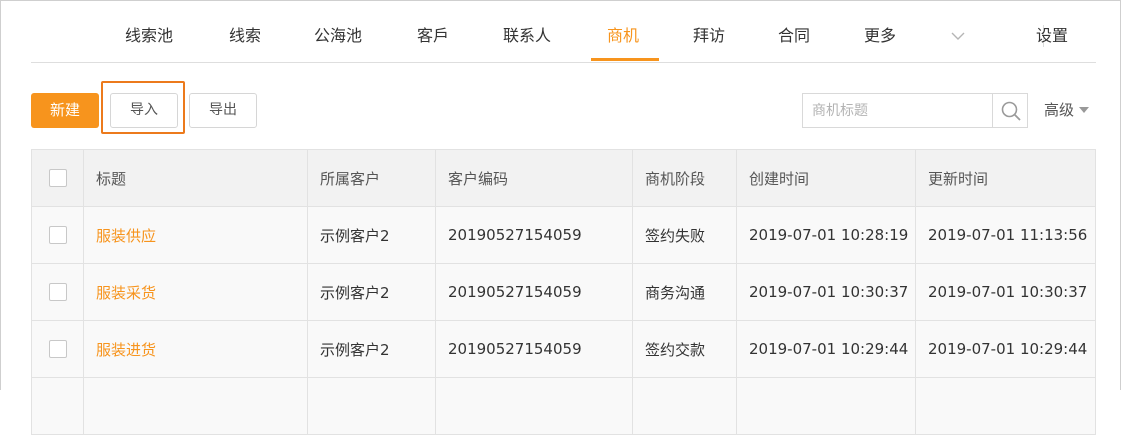 The image size is (1121, 435). What do you see at coordinates (65, 110) in the screenshot?
I see `new-button: 新建` at bounding box center [65, 110].